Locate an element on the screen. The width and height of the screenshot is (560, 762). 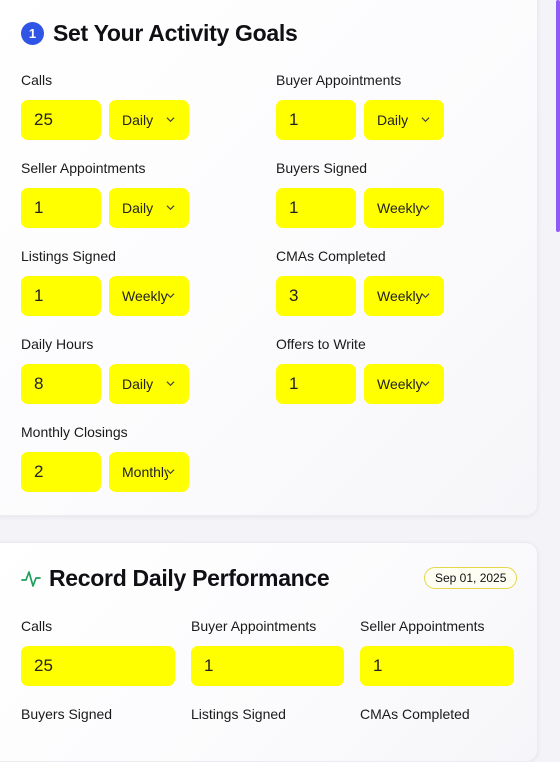
seller-appointments-goal-input: 1 is located at coordinates (61, 208).